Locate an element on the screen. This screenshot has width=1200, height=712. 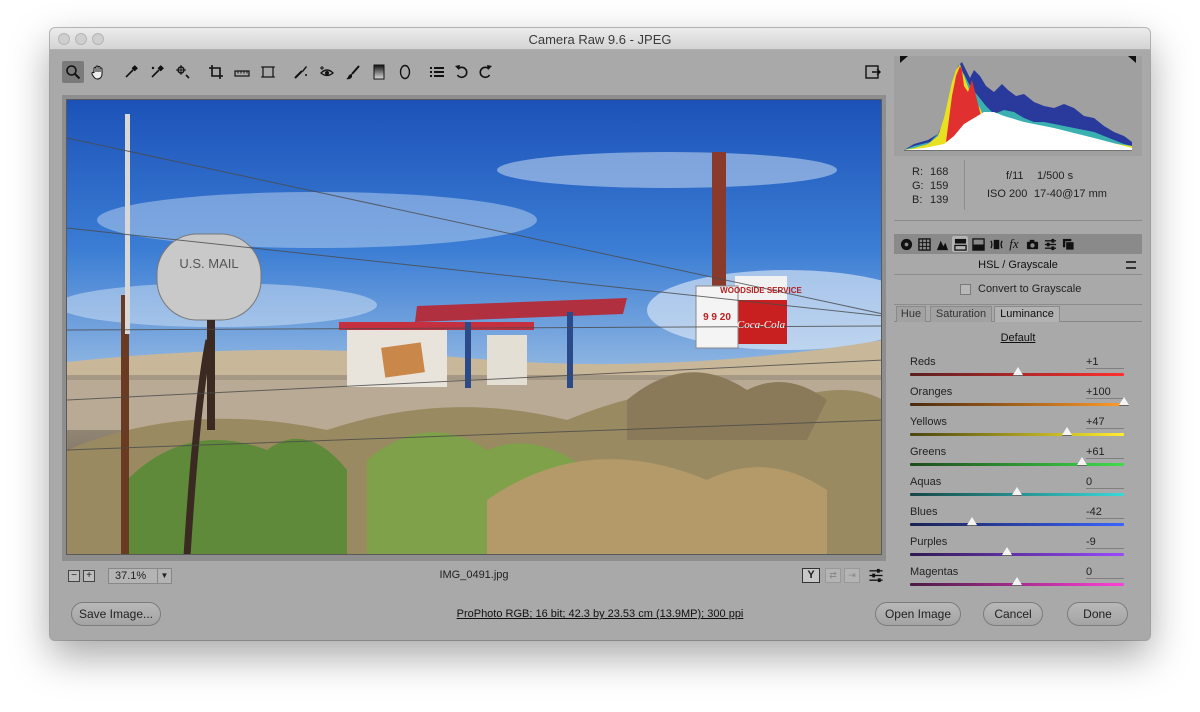
convert-to-grayscale-row: Convert to Grayscale is located at coordinates (1018, 290).